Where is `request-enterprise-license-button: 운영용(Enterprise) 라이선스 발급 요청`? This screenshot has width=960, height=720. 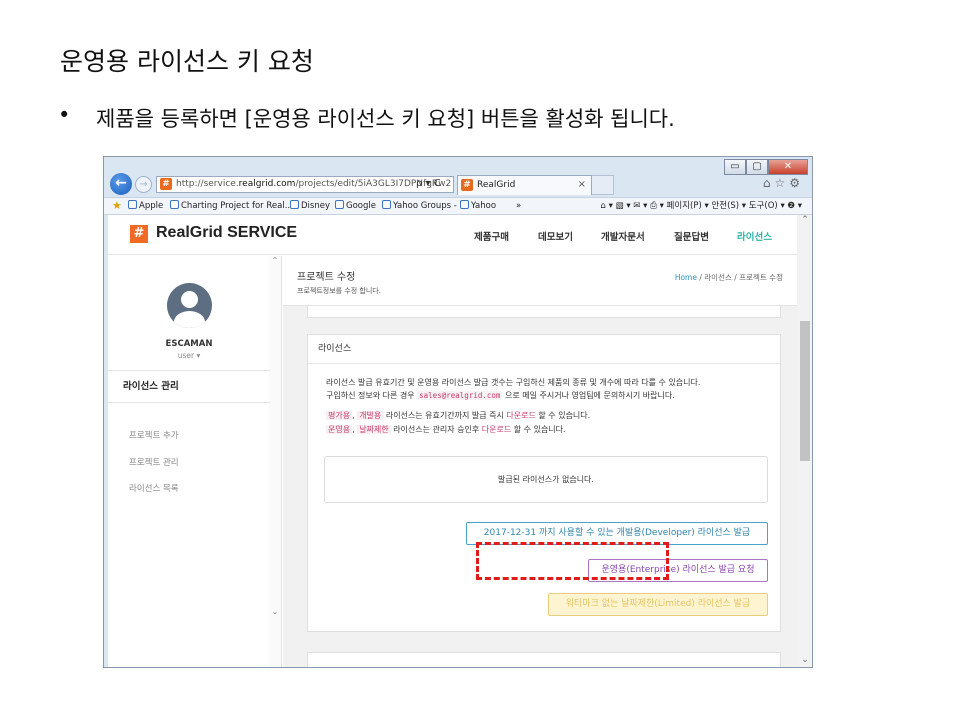 request-enterprise-license-button: 운영용(Enterprise) 라이선스 발급 요청 is located at coordinates (678, 570).